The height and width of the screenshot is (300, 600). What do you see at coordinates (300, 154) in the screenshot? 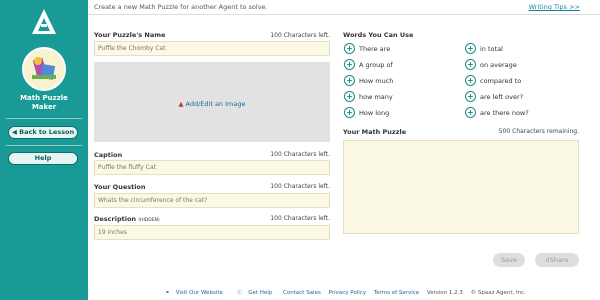
I see `caption-count: 100 Characters left.` at bounding box center [300, 154].